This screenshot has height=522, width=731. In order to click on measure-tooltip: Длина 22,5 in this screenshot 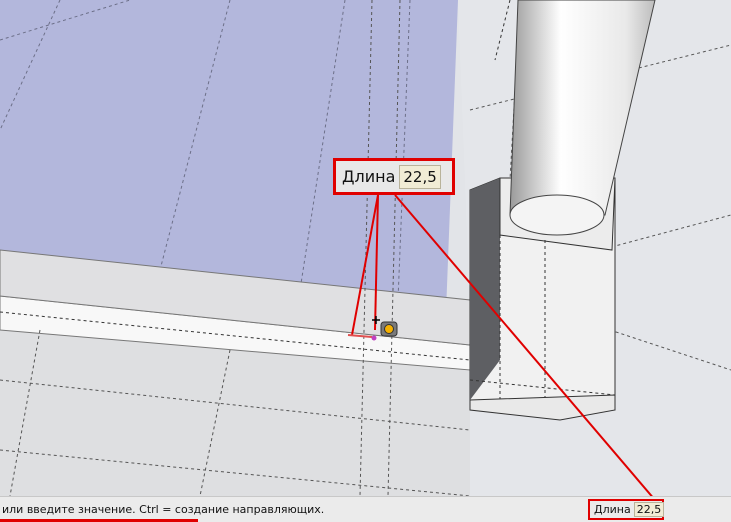, I will do `click(394, 176)`.